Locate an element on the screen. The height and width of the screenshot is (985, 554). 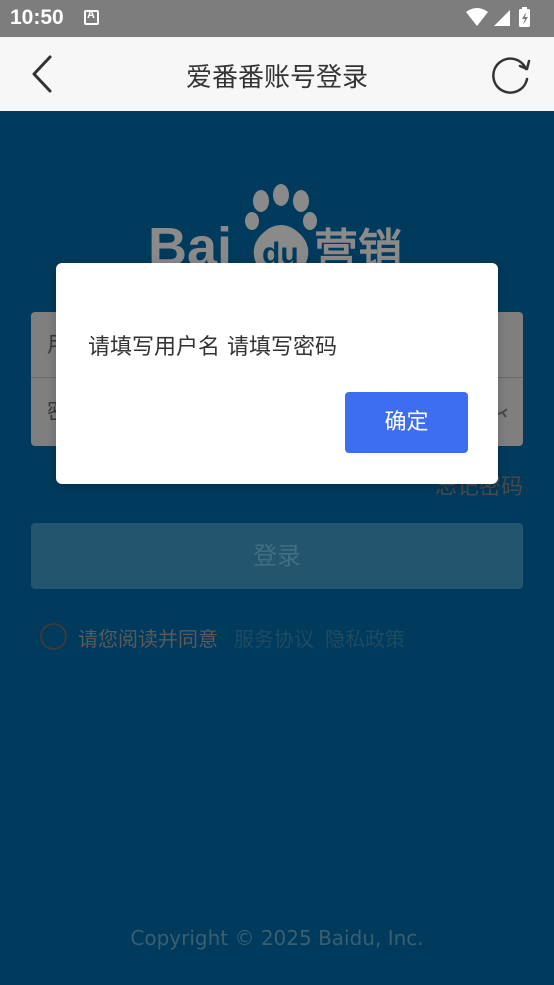
refresh-button is located at coordinates (511, 74).